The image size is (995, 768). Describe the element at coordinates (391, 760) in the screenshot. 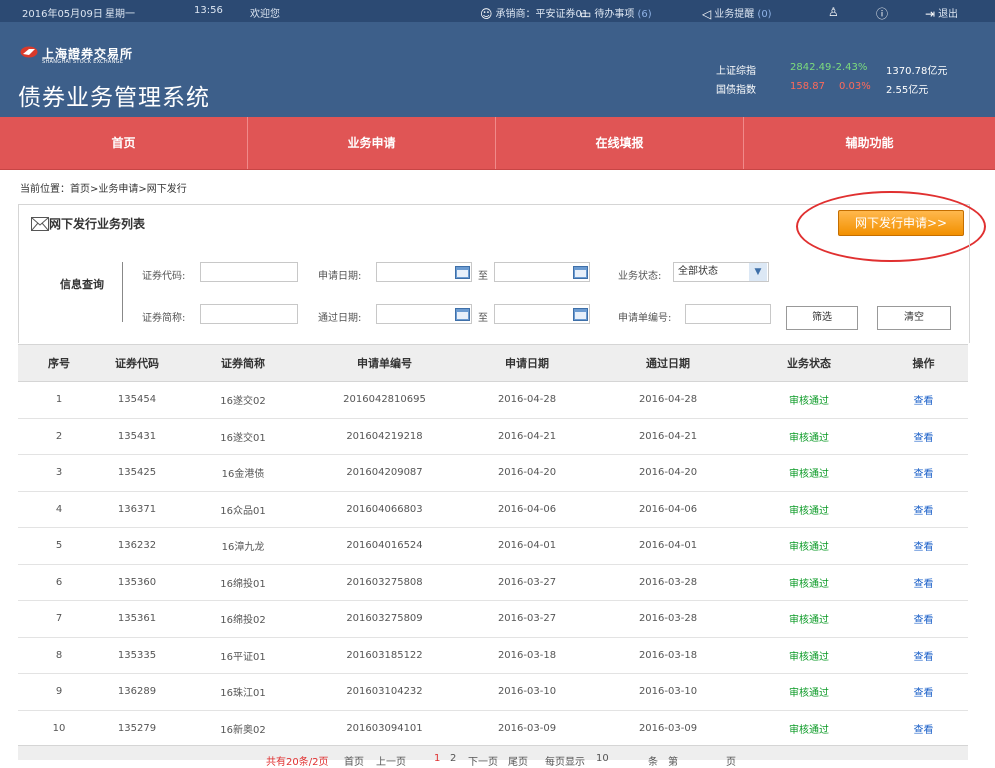

I see `pager-prev: 上一页` at that location.